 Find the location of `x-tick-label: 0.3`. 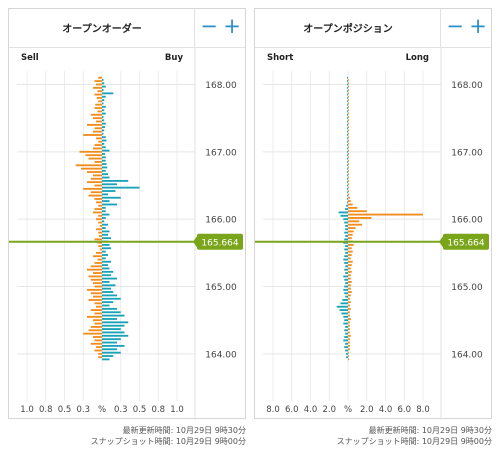

x-tick-label: 0.3 is located at coordinates (83, 410).